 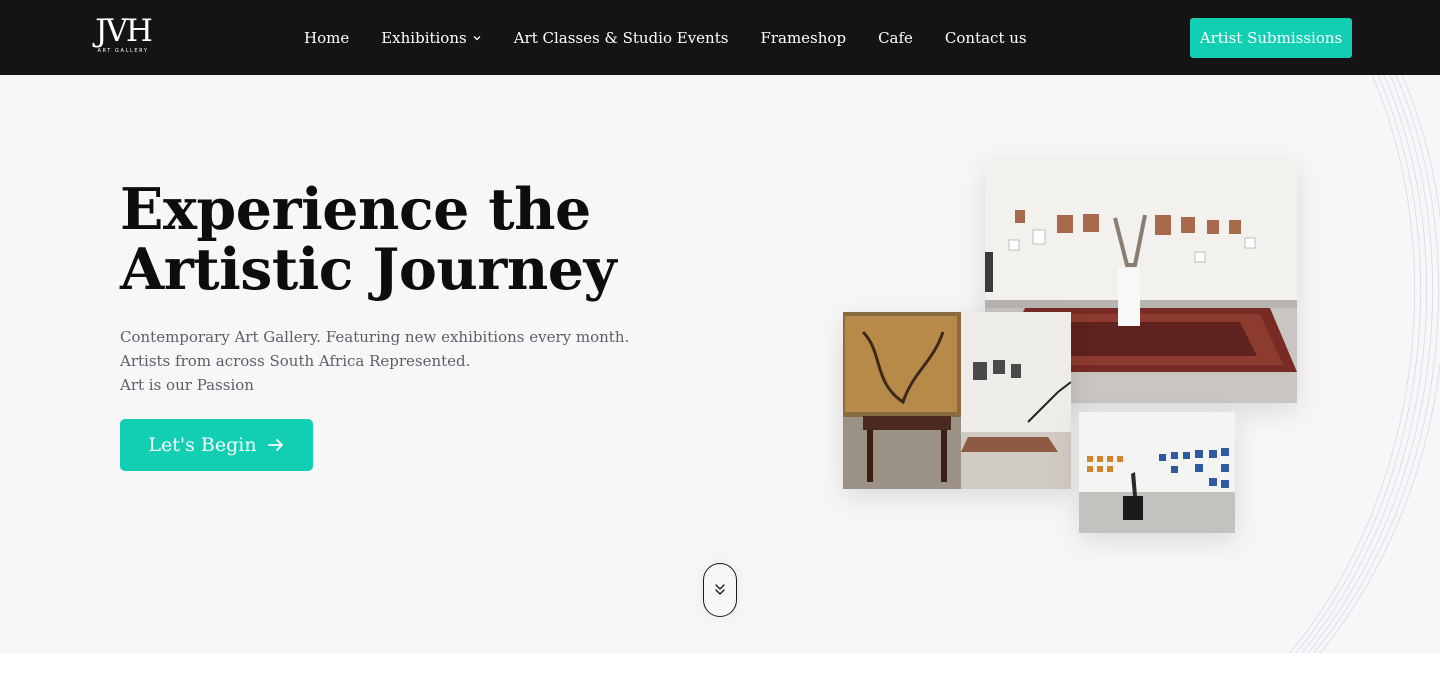 I want to click on nav-contact-label: Contact us, so click(x=985, y=37).